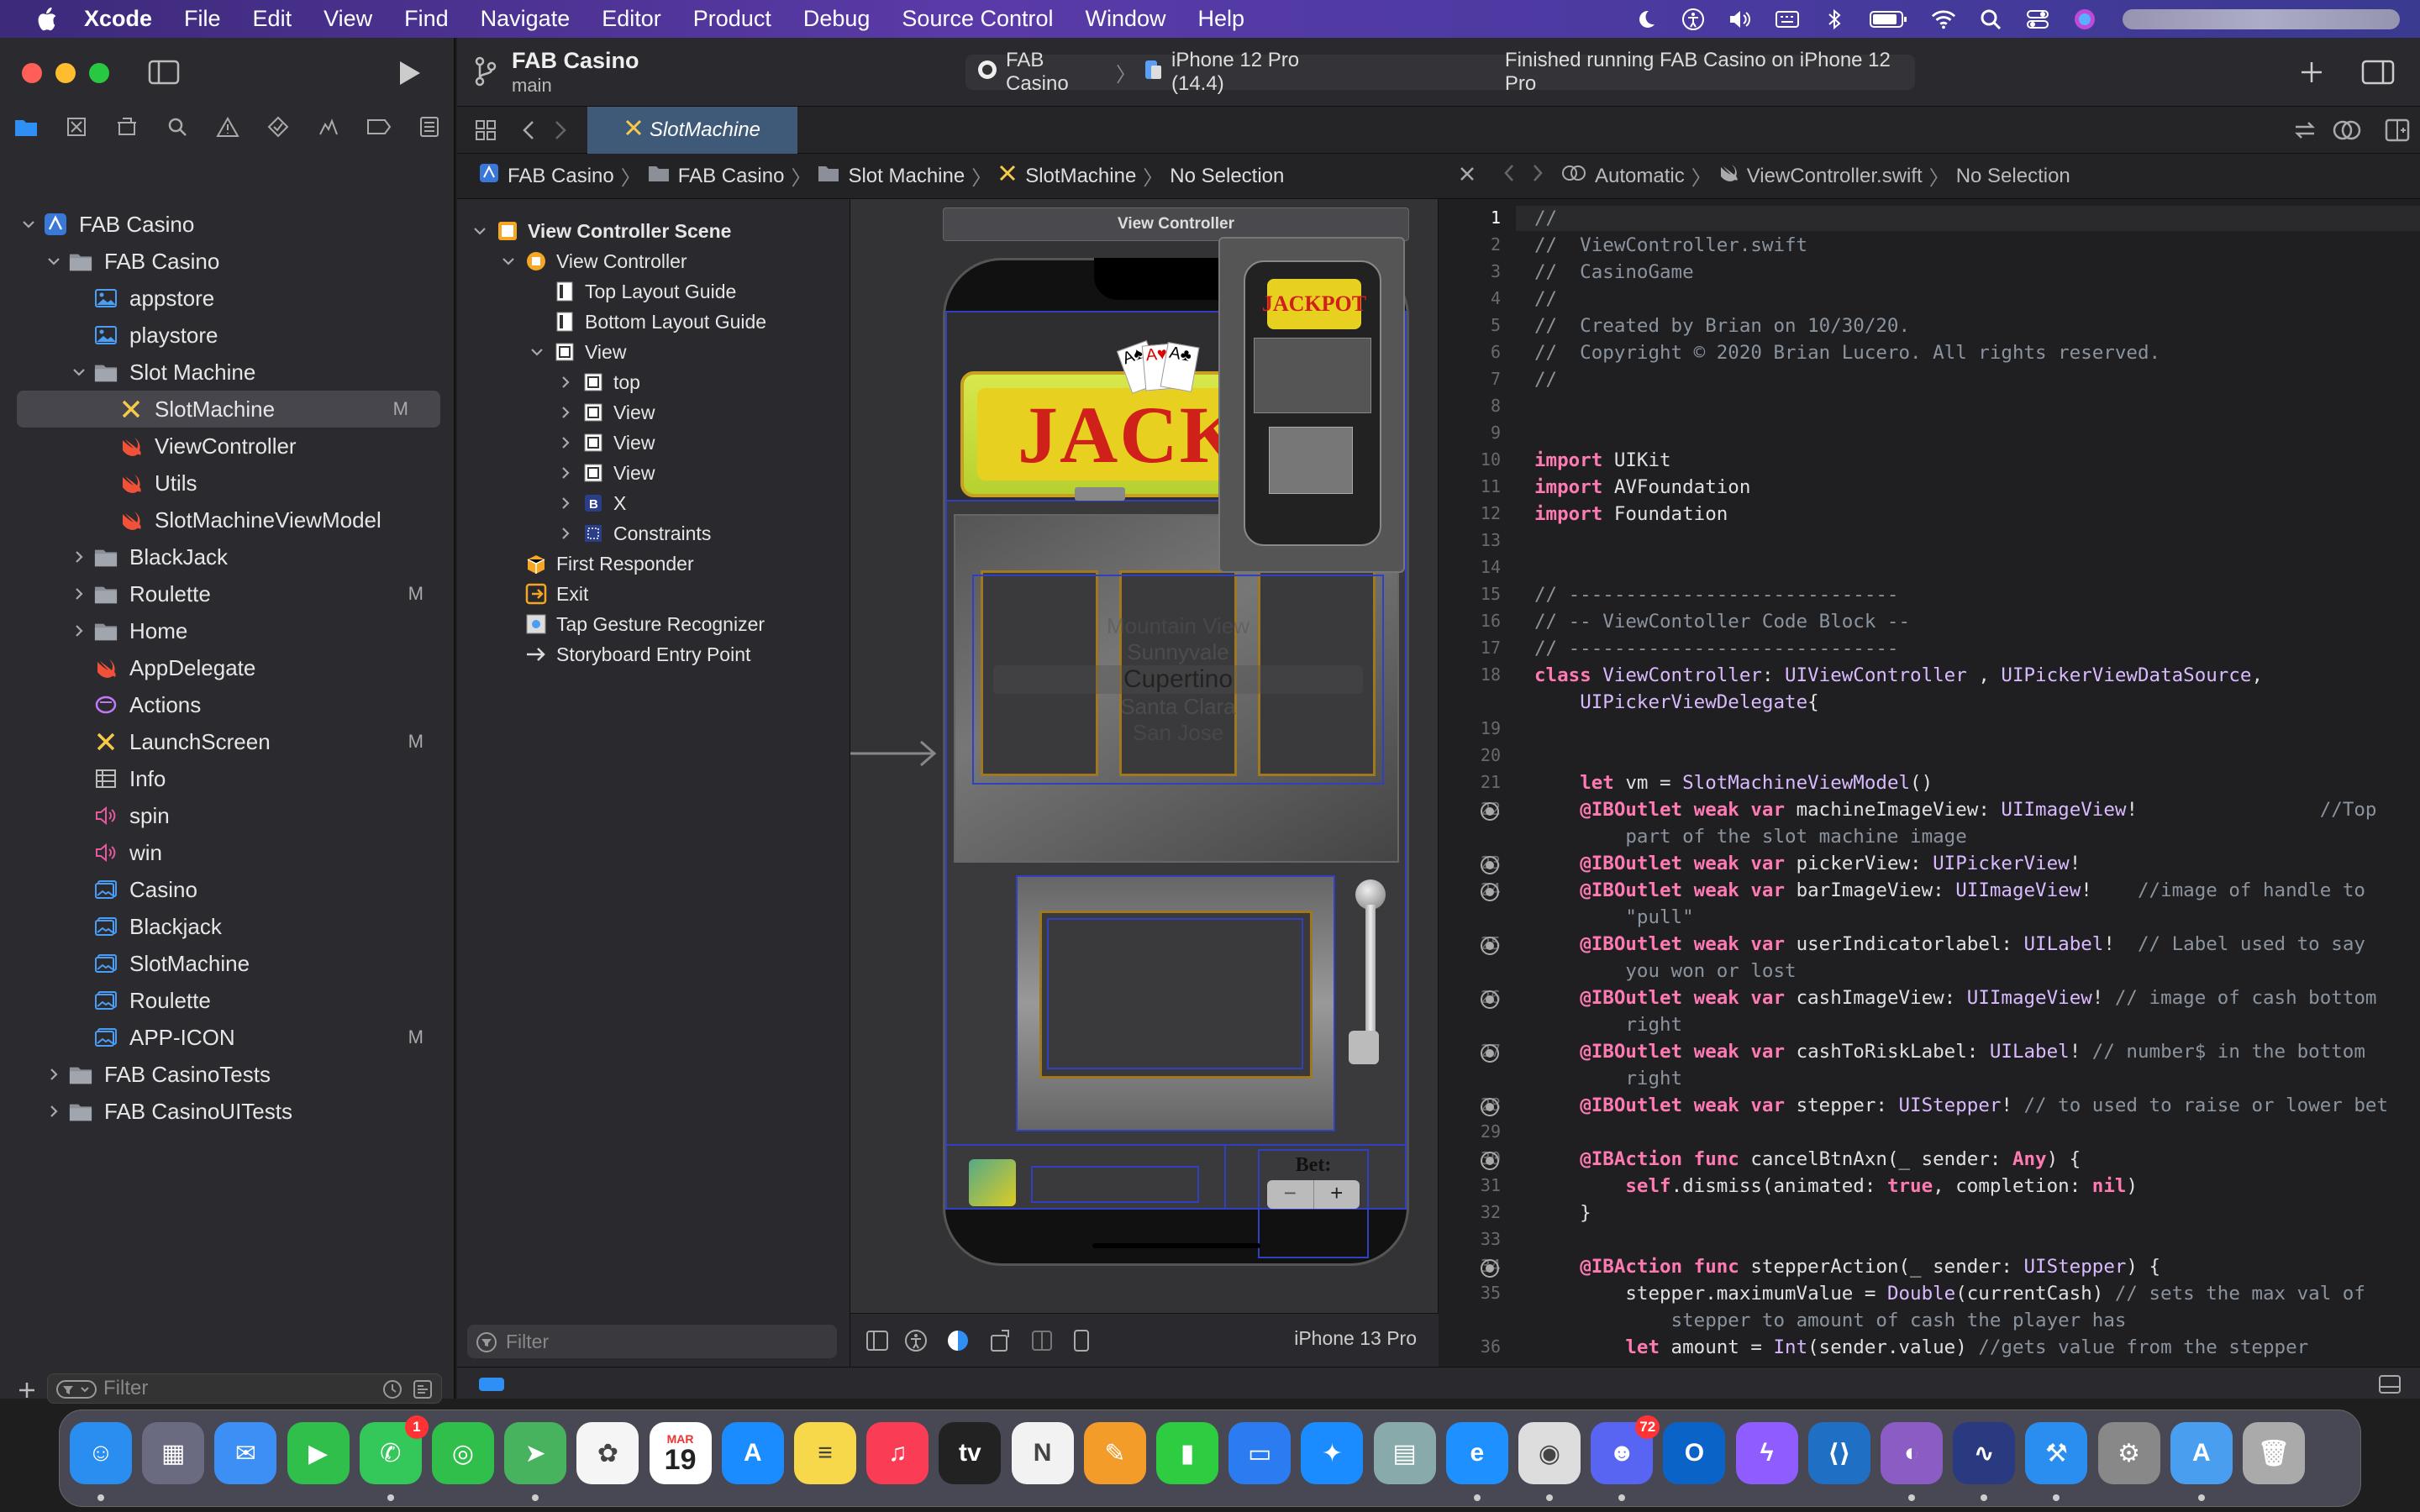 This screenshot has height=1512, width=2420. Describe the element at coordinates (633, 533) in the screenshot. I see `outline-item: Constraints` at that location.